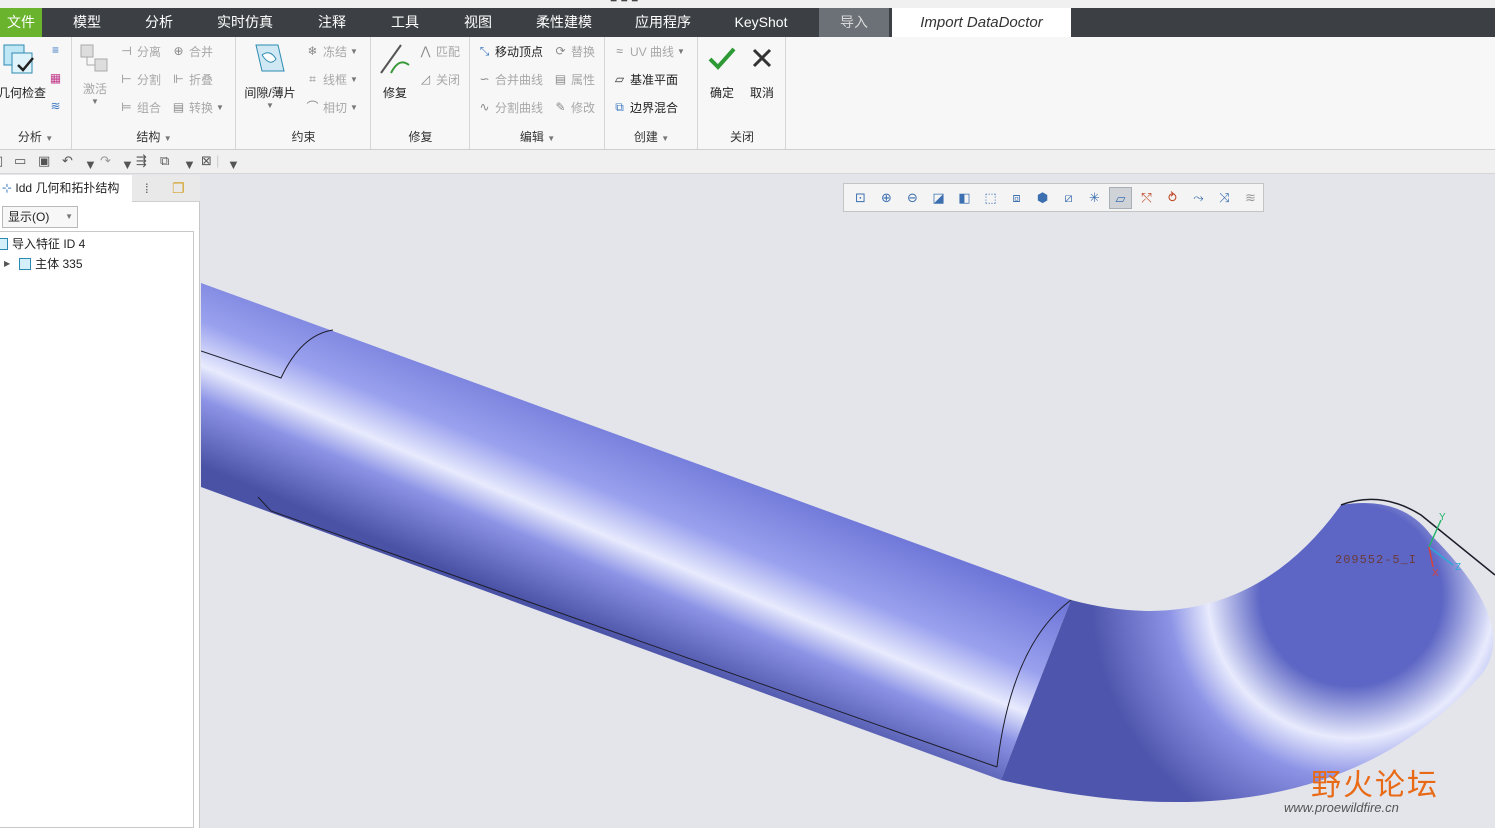  I want to click on tab-geometry-topology-label: Idd 几何和拓扑结构, so click(67, 188).